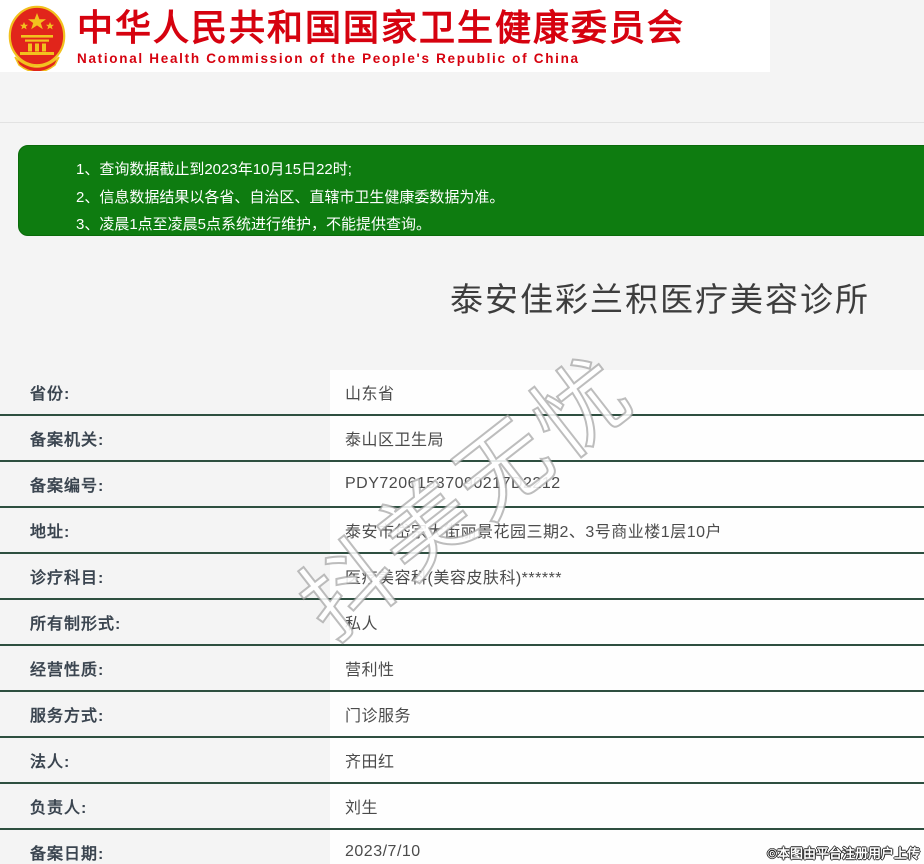 Image resolution: width=924 pixels, height=864 pixels. I want to click on table-row: 法人: 齐田红, so click(462, 761).